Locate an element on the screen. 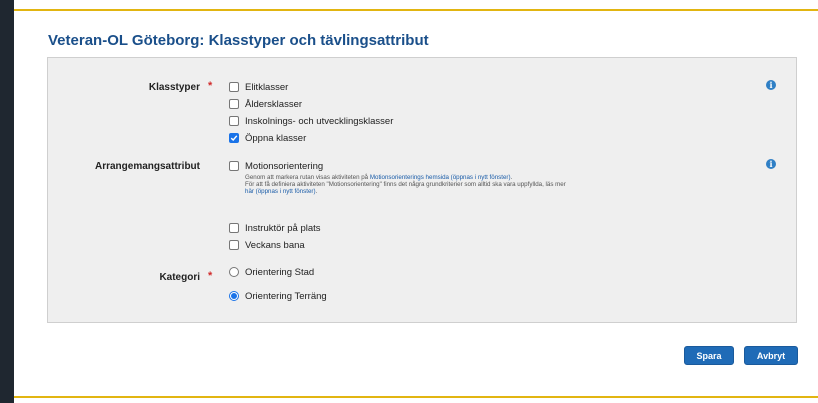 The image size is (818, 403). checkbox-label: Instruktör på plats is located at coordinates (283, 228).